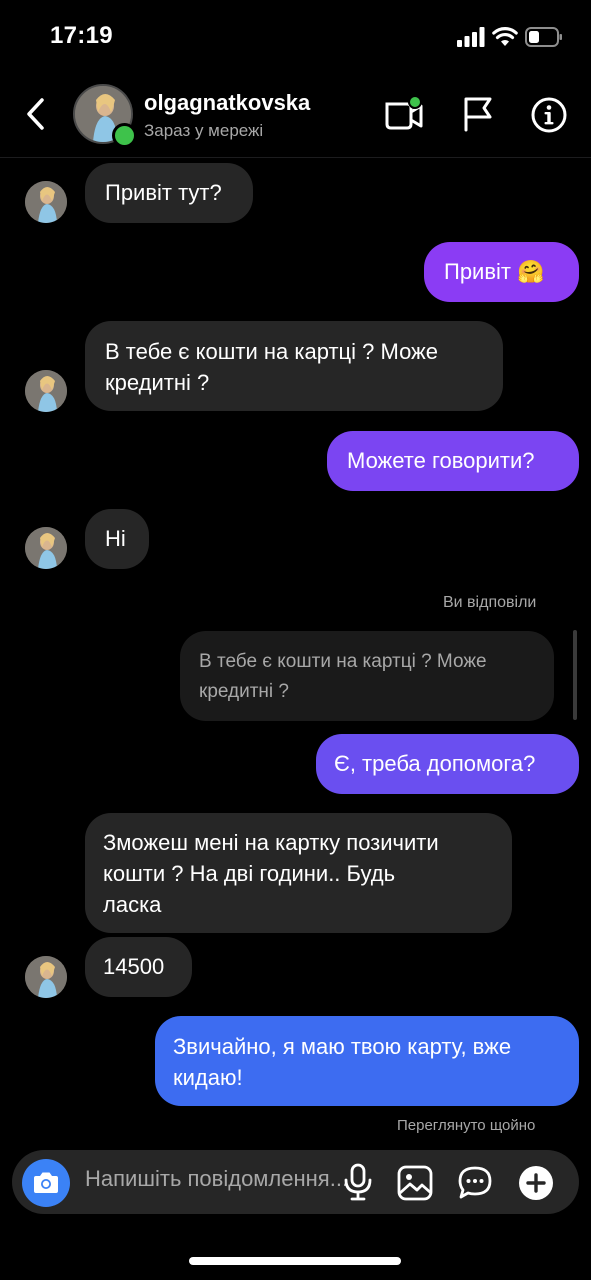 This screenshot has width=591, height=1280. I want to click on camera-icon, so click(46, 1182).